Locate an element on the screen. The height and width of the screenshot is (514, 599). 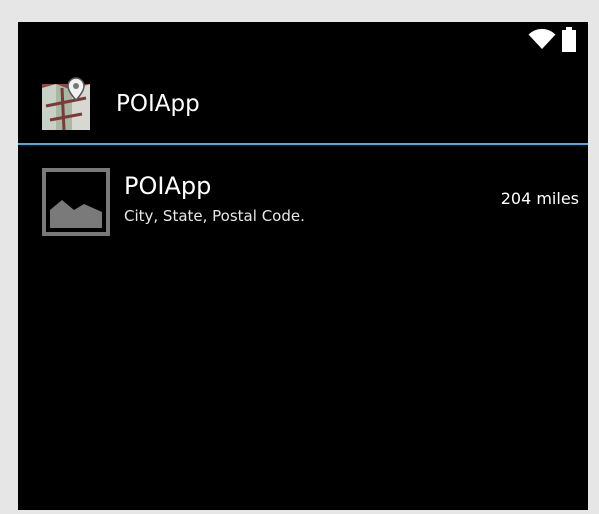
poi-name: POIApp is located at coordinates (168, 186).